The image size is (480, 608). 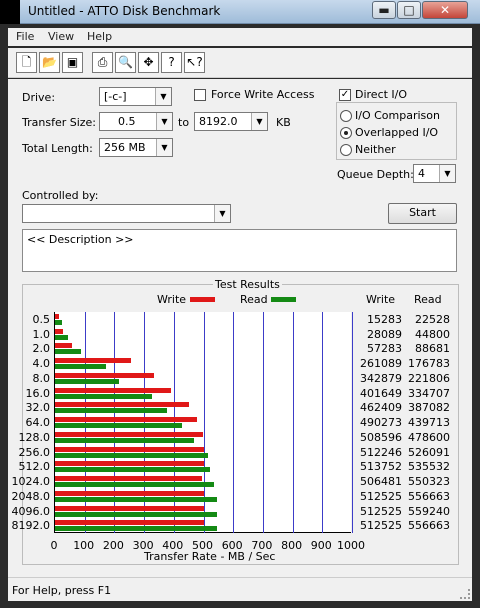 I want to click on transfer-size-tick-label: 512.0, so click(x=34, y=467).